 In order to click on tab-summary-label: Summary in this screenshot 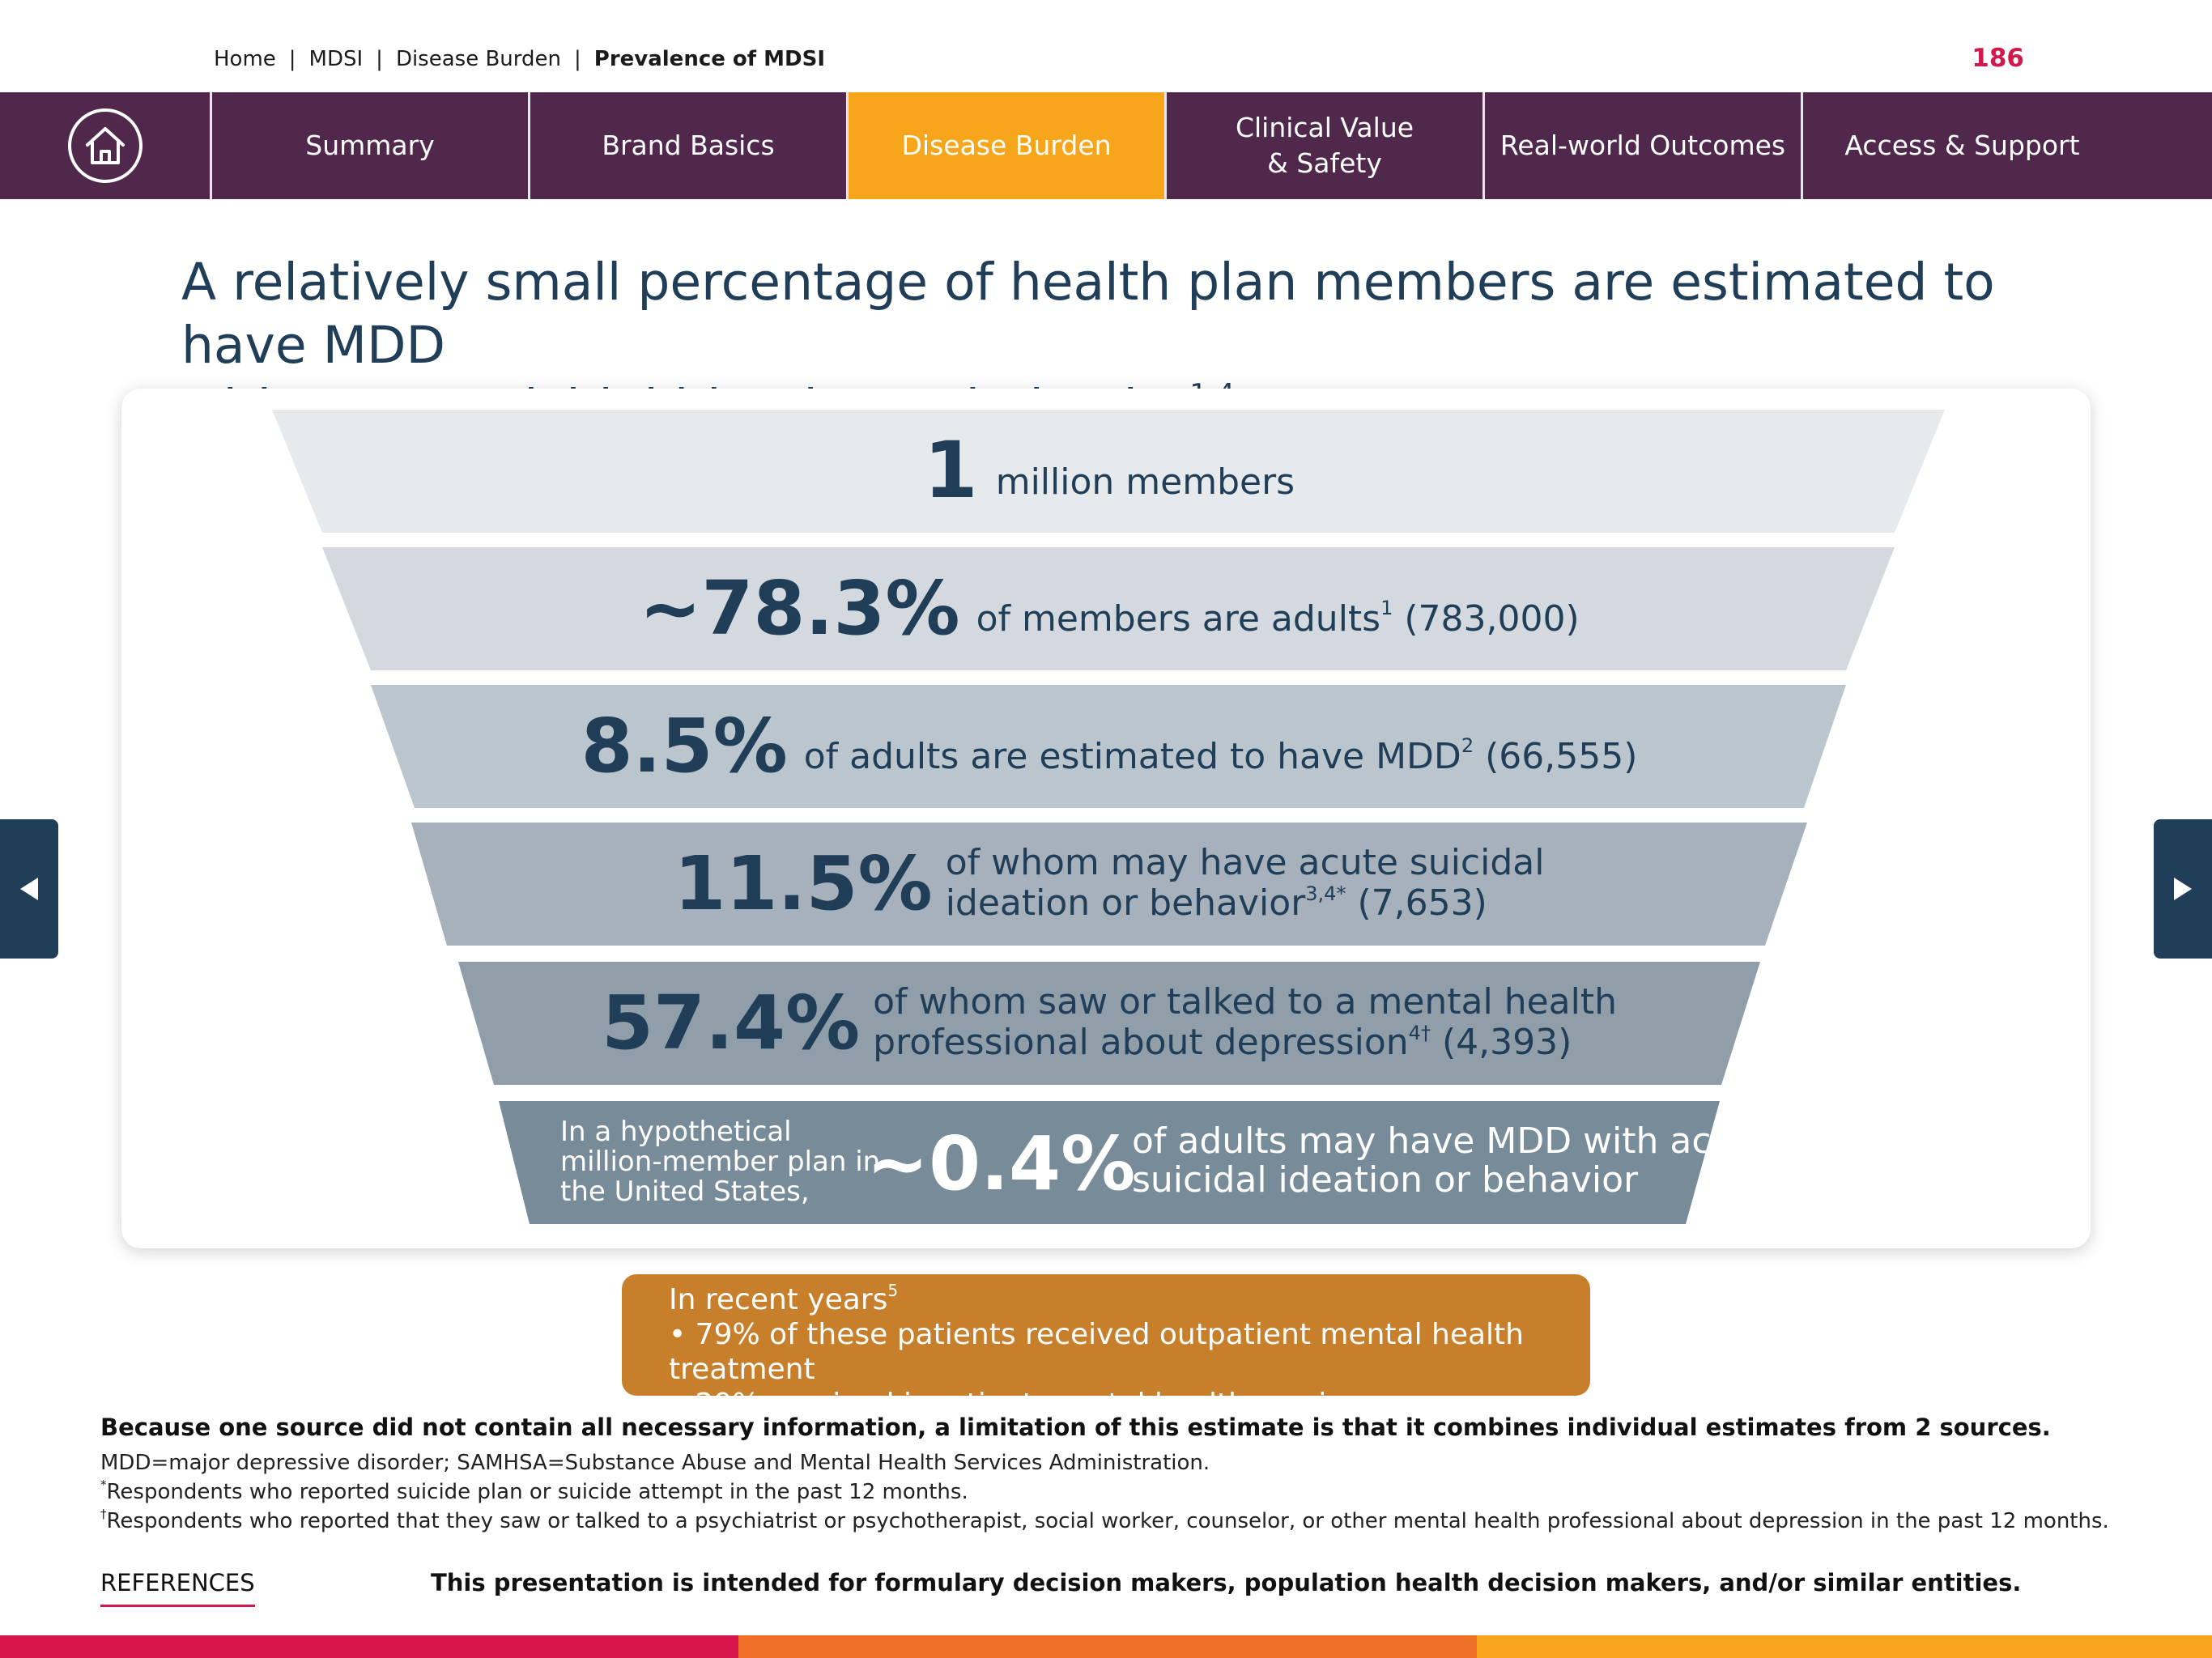, I will do `click(370, 145)`.